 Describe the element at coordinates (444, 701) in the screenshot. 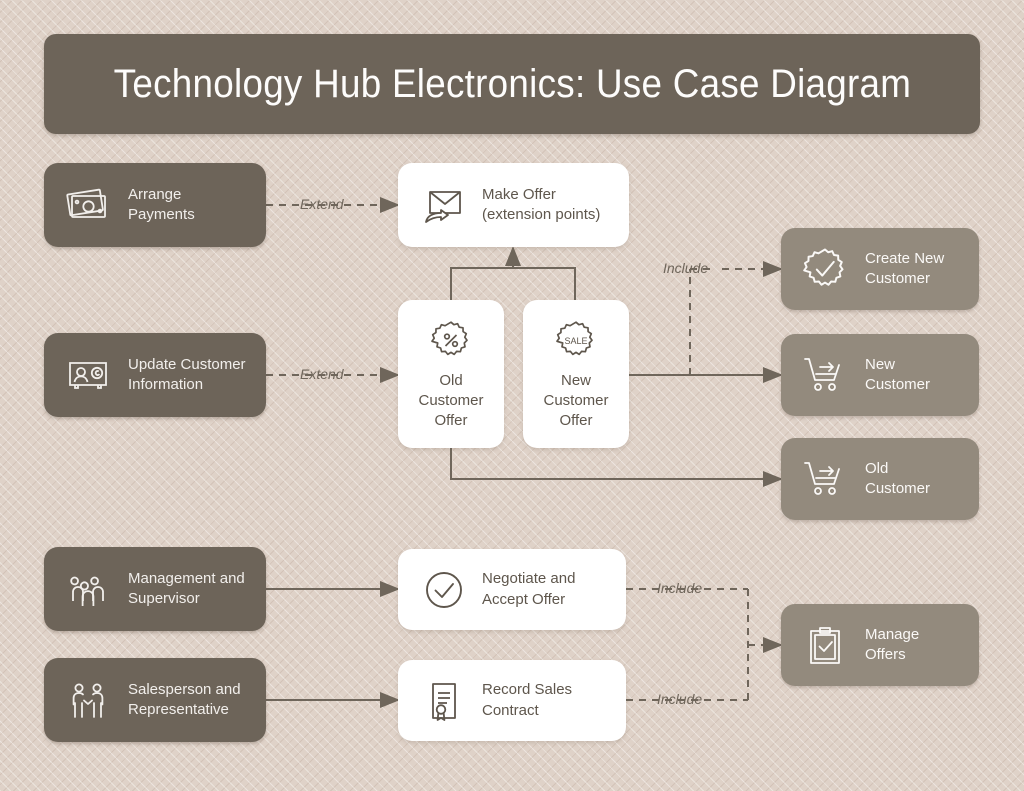

I see `certificate-icon` at that location.